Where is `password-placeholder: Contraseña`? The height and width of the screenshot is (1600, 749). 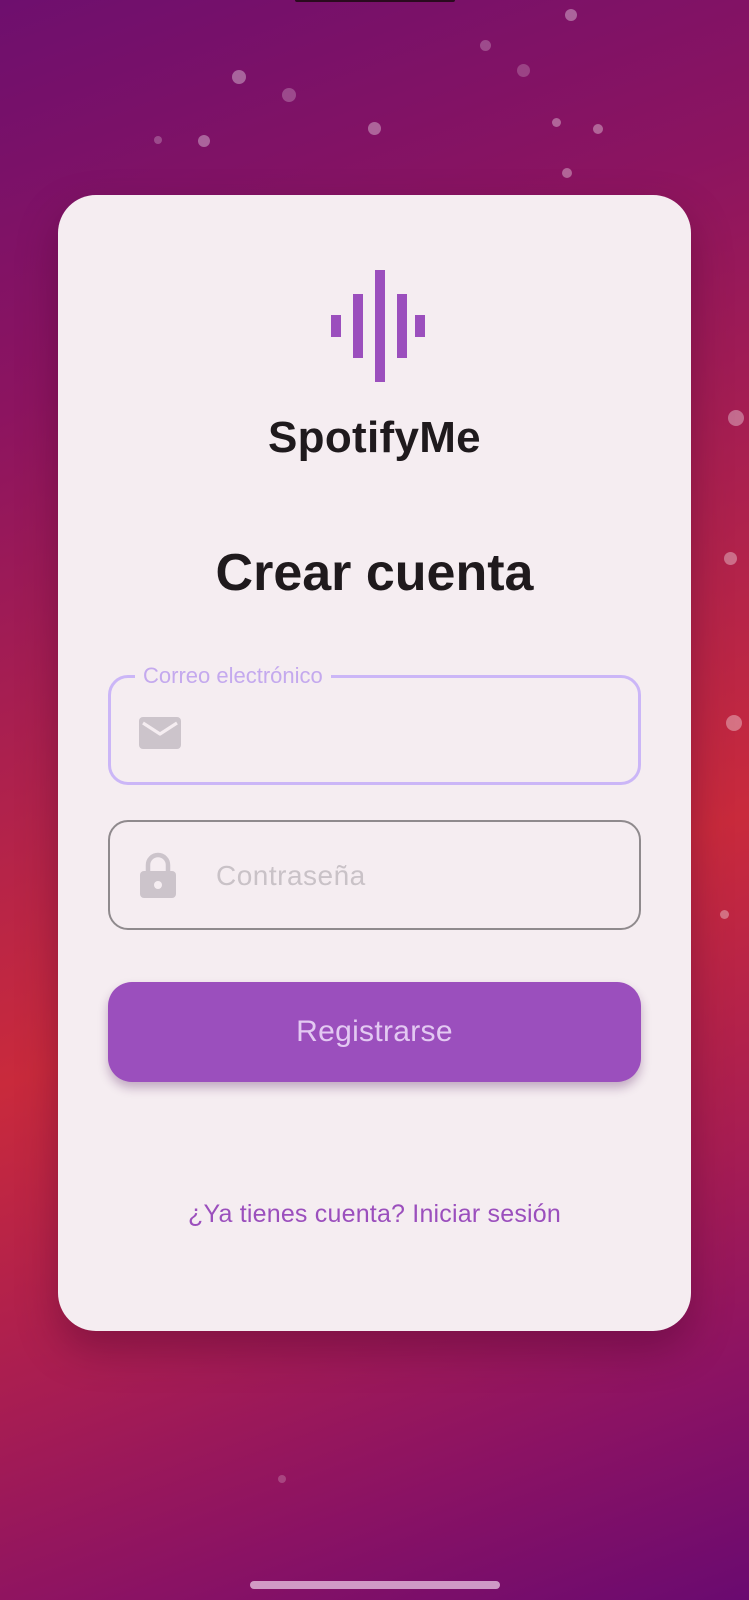 password-placeholder: Contraseña is located at coordinates (291, 875).